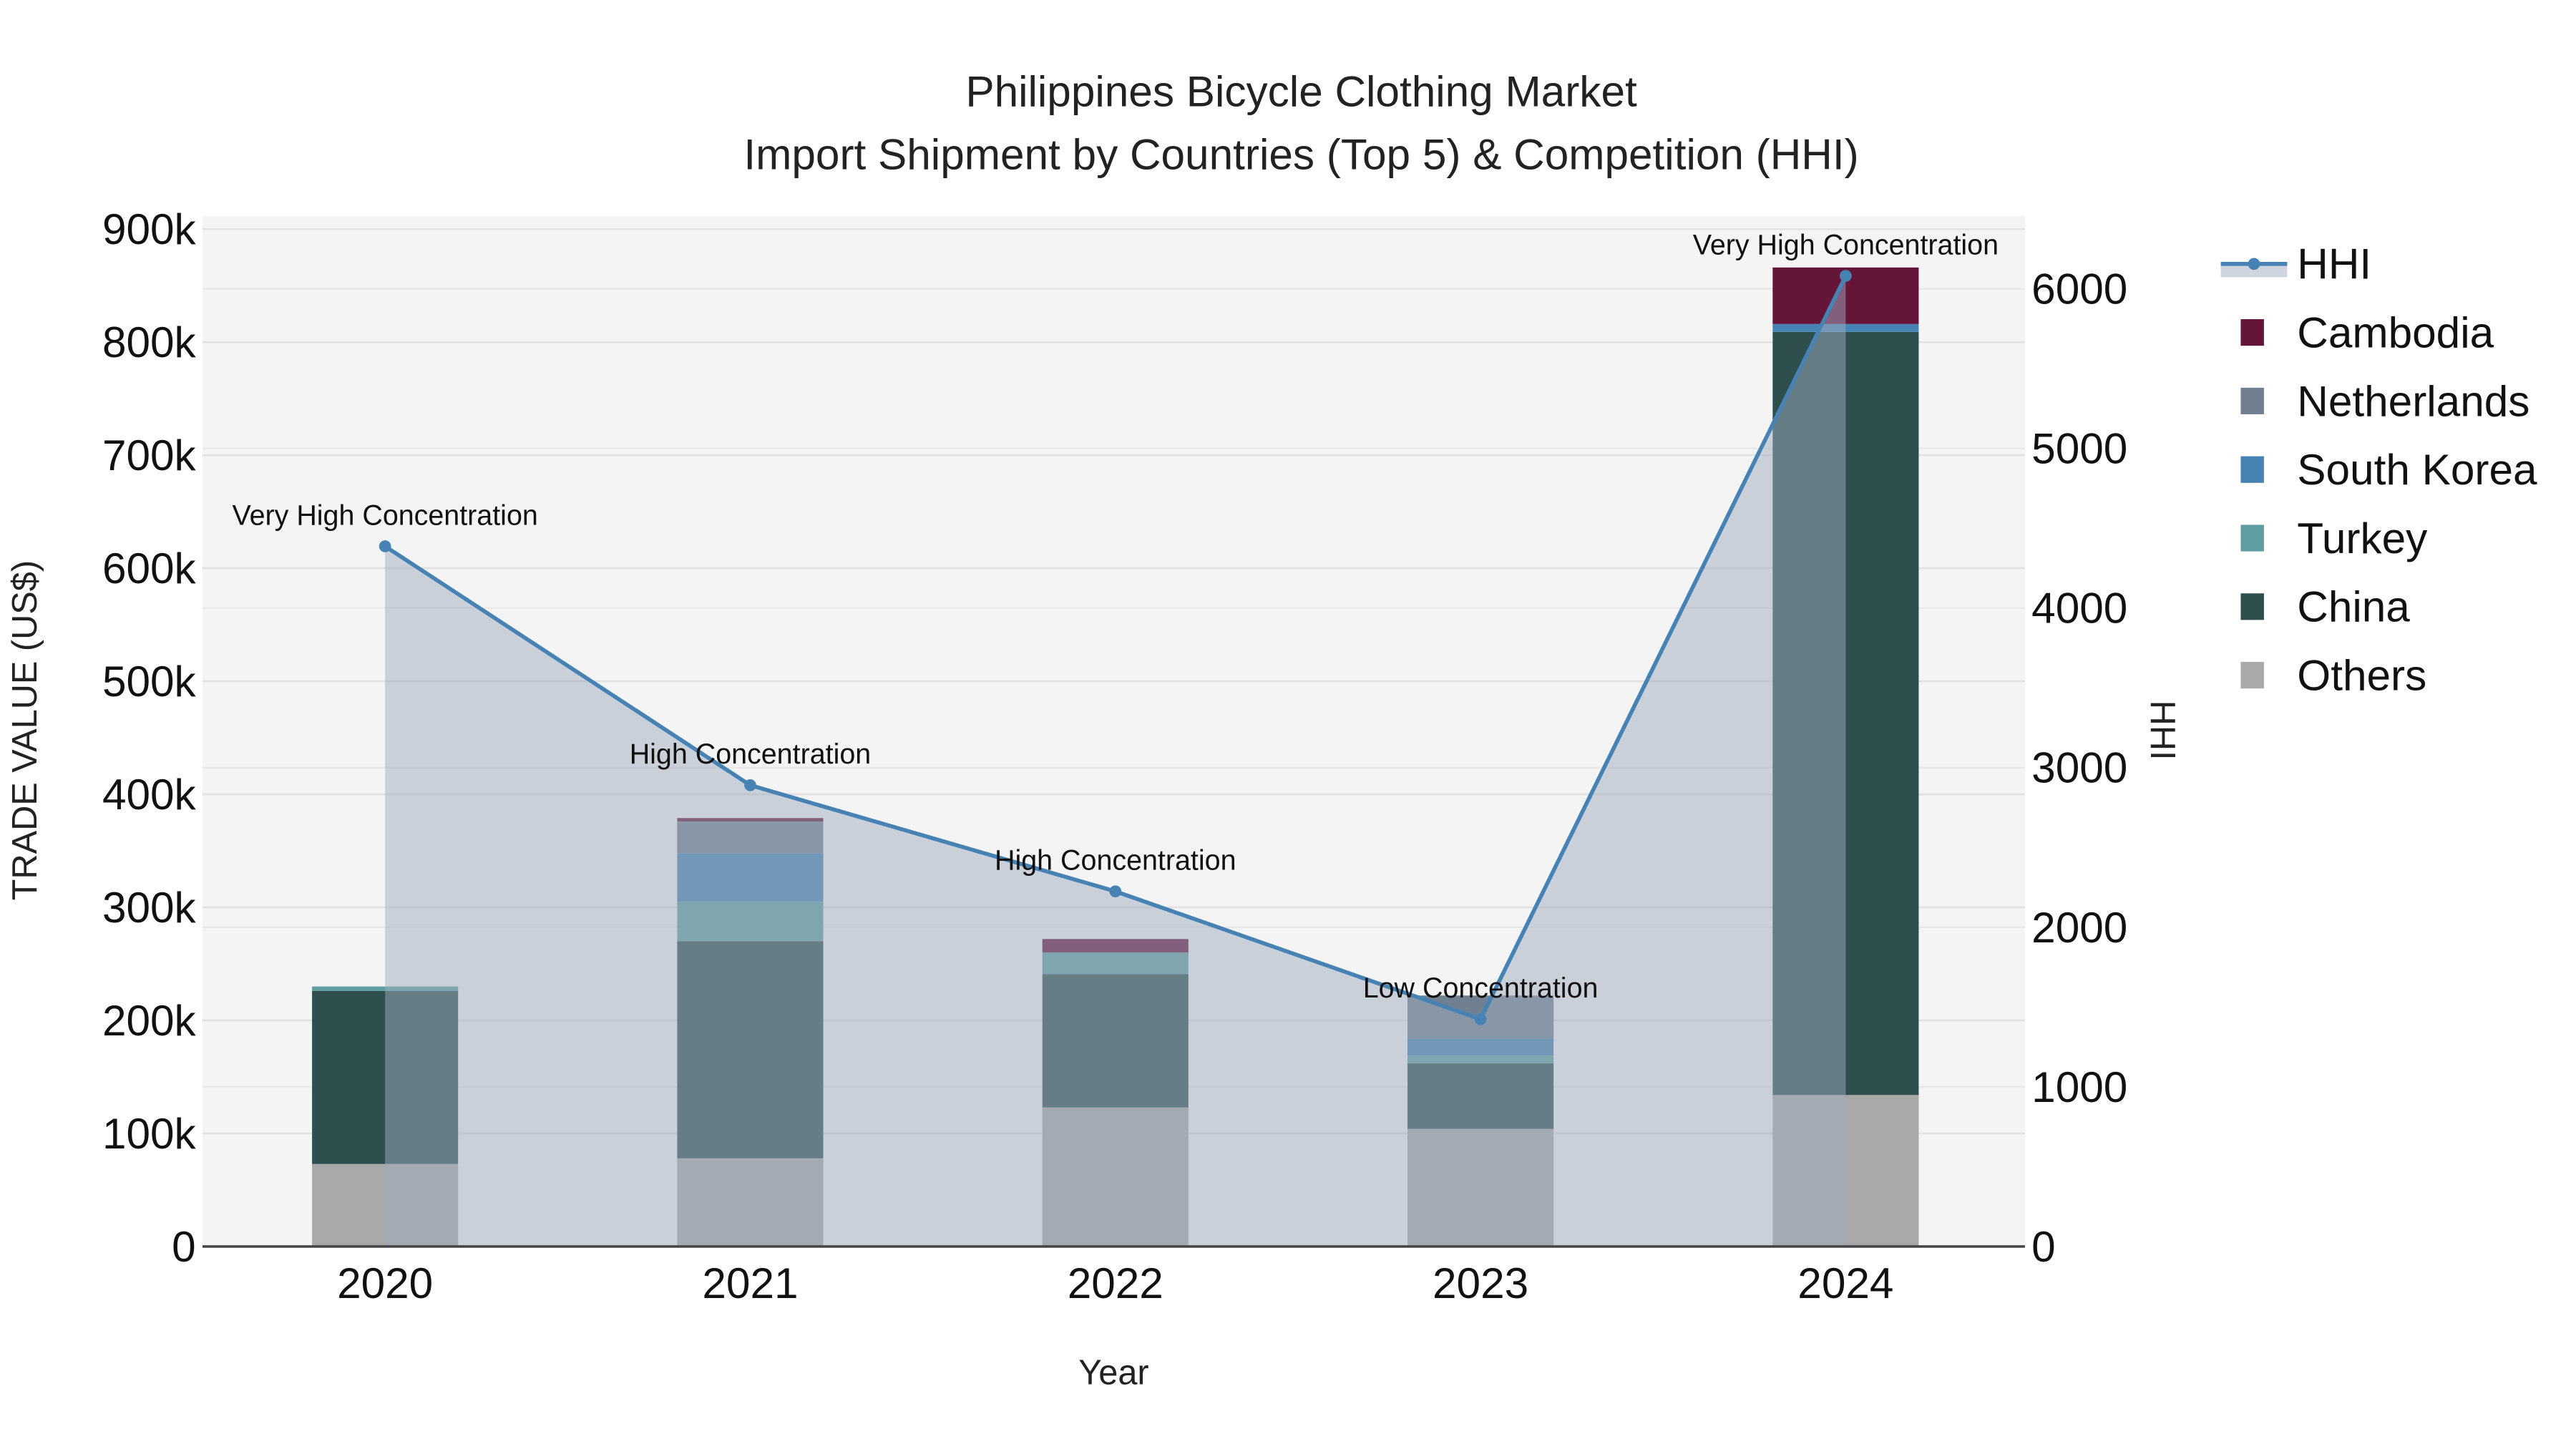  I want to click on y-tick-label: 400k, so click(149, 794).